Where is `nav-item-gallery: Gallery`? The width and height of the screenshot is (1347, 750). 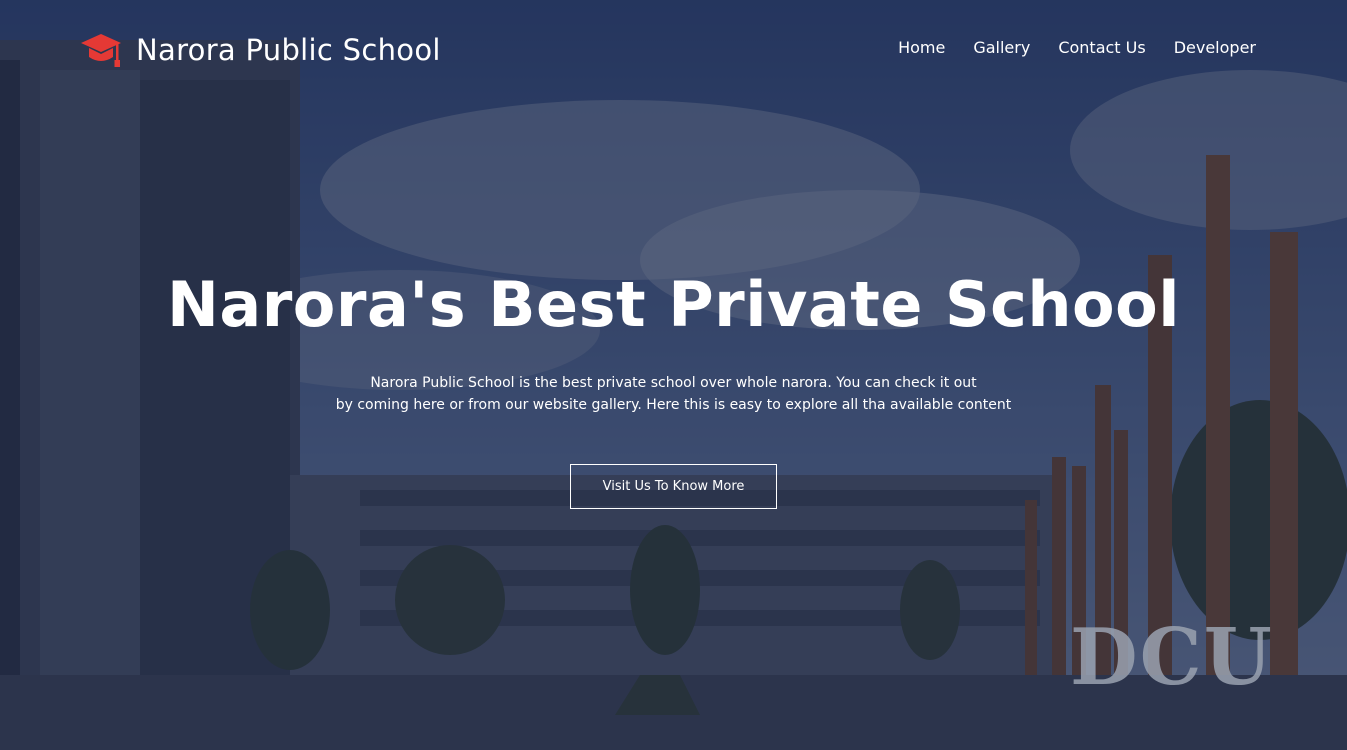 nav-item-gallery: Gallery is located at coordinates (1001, 47).